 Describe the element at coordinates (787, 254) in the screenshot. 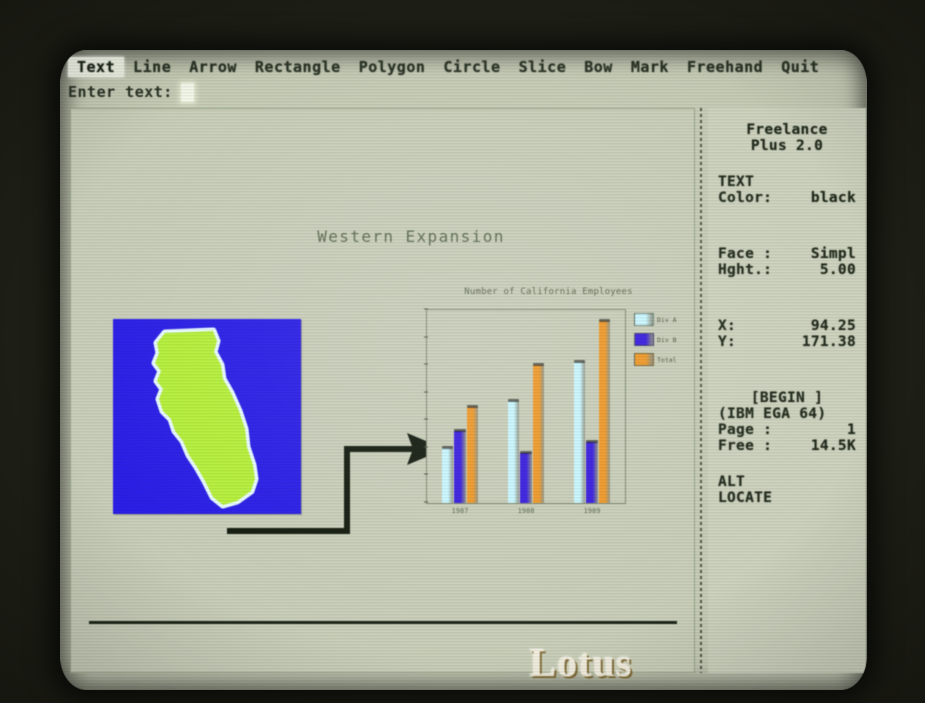

I see `face-setting: Face : Simpl` at that location.